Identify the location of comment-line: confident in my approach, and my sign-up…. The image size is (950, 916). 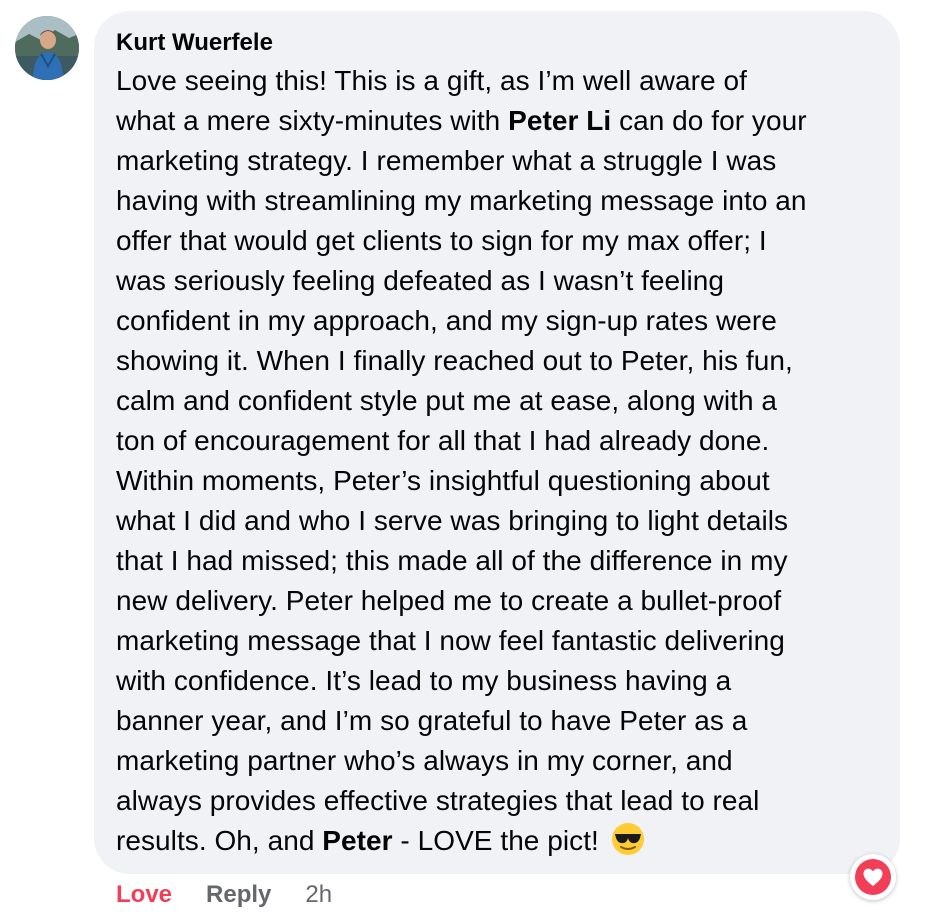
(498, 321).